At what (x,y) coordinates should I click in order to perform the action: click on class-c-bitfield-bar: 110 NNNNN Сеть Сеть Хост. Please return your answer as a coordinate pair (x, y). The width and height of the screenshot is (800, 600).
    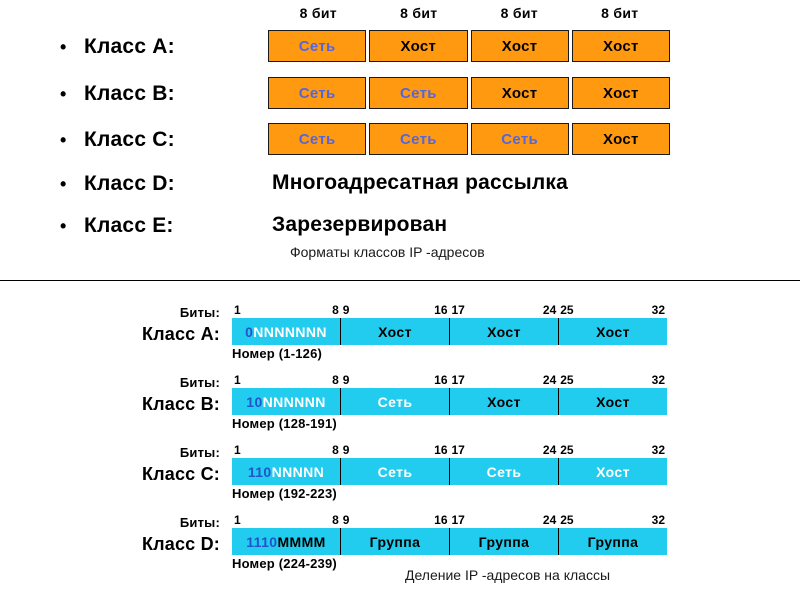
    Looking at the image, I should click on (449, 471).